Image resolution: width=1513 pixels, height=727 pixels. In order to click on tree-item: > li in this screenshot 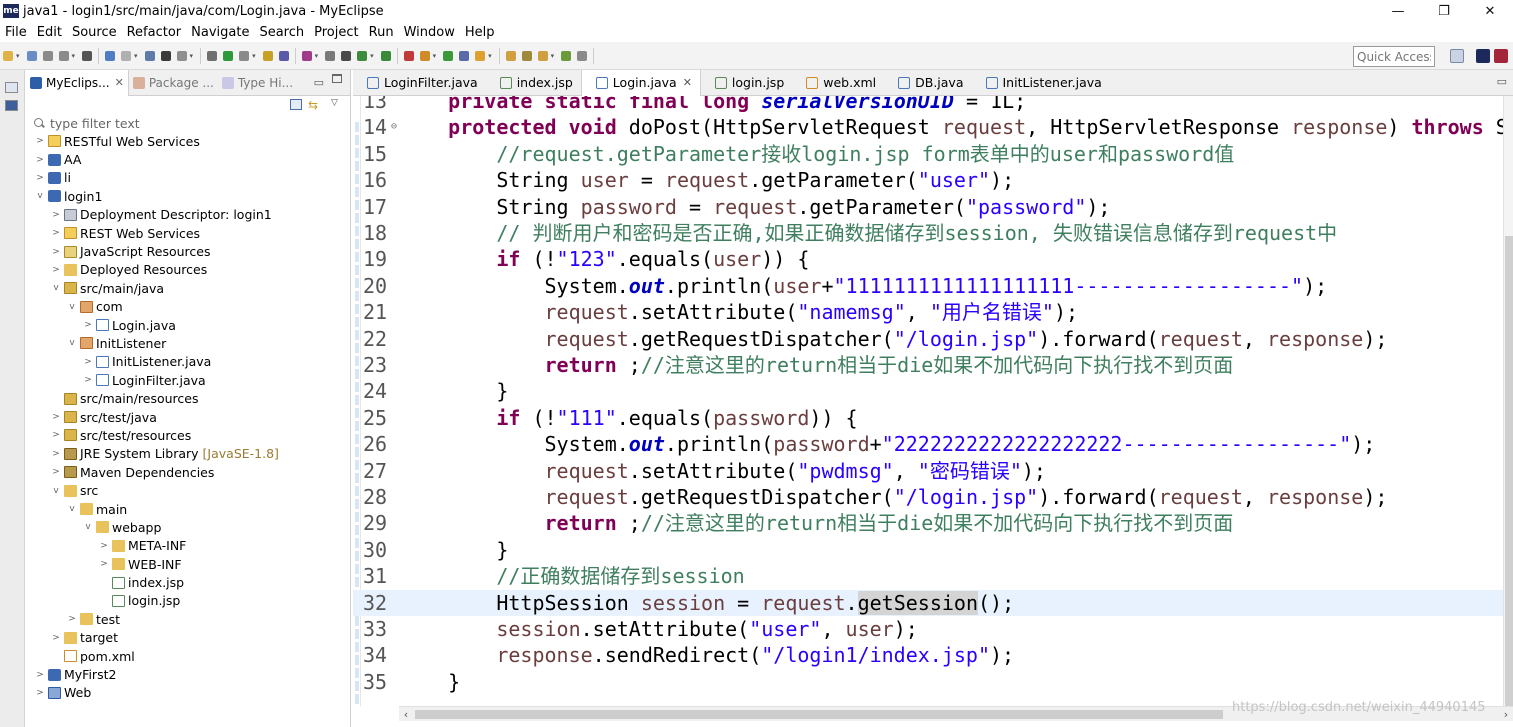, I will do `click(188, 178)`.